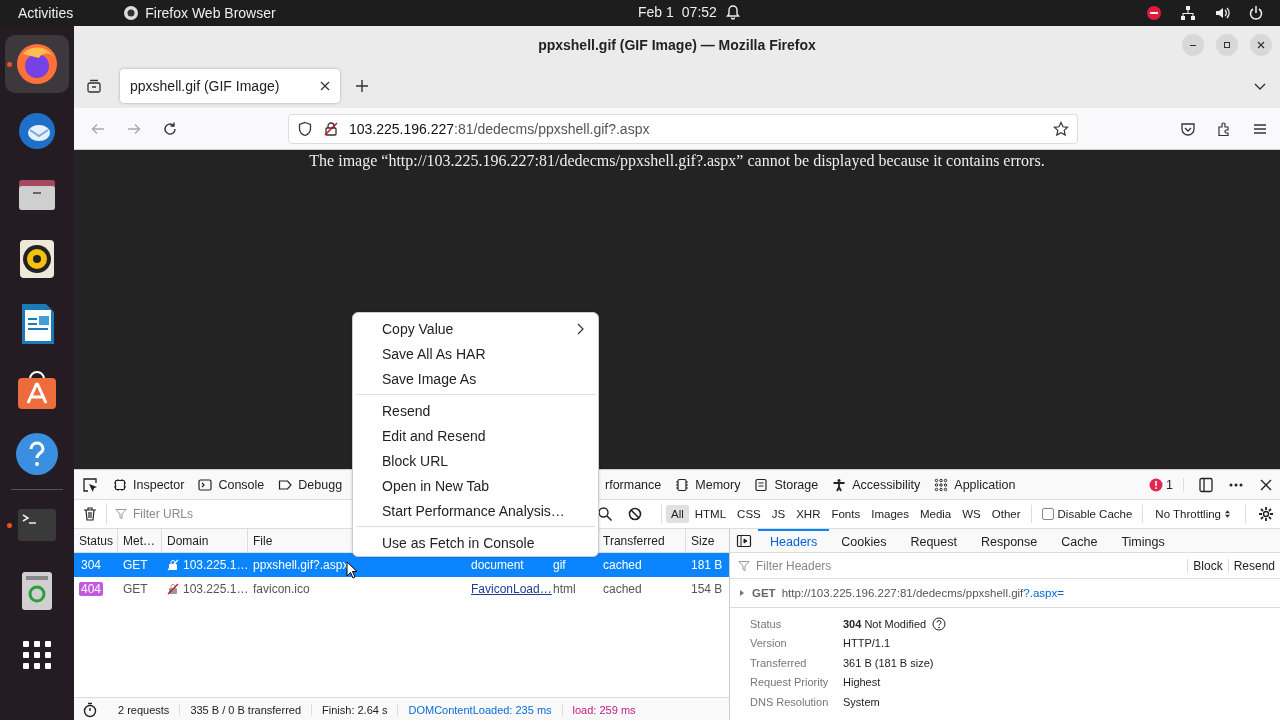 The image size is (1280, 720). I want to click on tab-overview-icon, so click(94, 86).